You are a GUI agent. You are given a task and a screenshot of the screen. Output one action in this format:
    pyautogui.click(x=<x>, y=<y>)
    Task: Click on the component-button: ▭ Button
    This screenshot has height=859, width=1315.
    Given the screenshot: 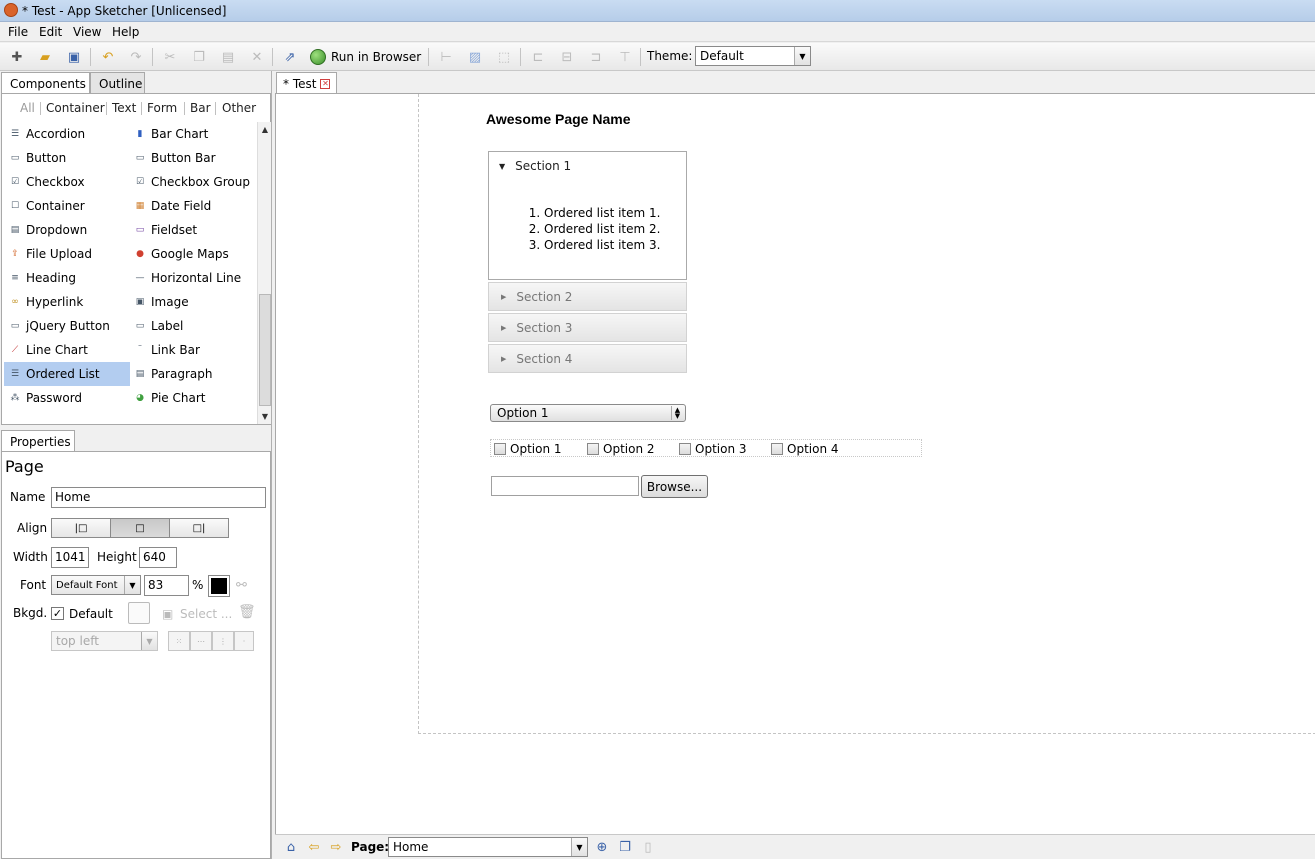 What is the action you would take?
    pyautogui.click(x=67, y=158)
    